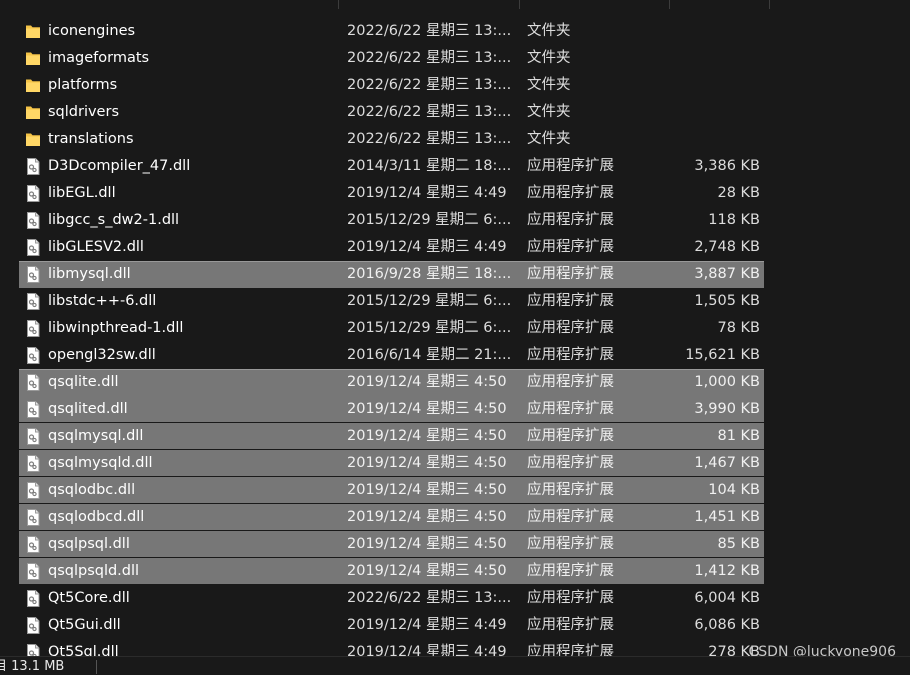 The image size is (910, 675). I want to click on file-name: imageformats, so click(99, 58).